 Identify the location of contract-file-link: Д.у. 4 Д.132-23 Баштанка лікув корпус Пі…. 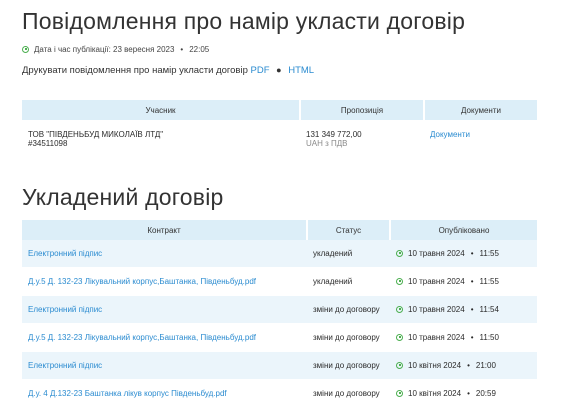
(127, 393).